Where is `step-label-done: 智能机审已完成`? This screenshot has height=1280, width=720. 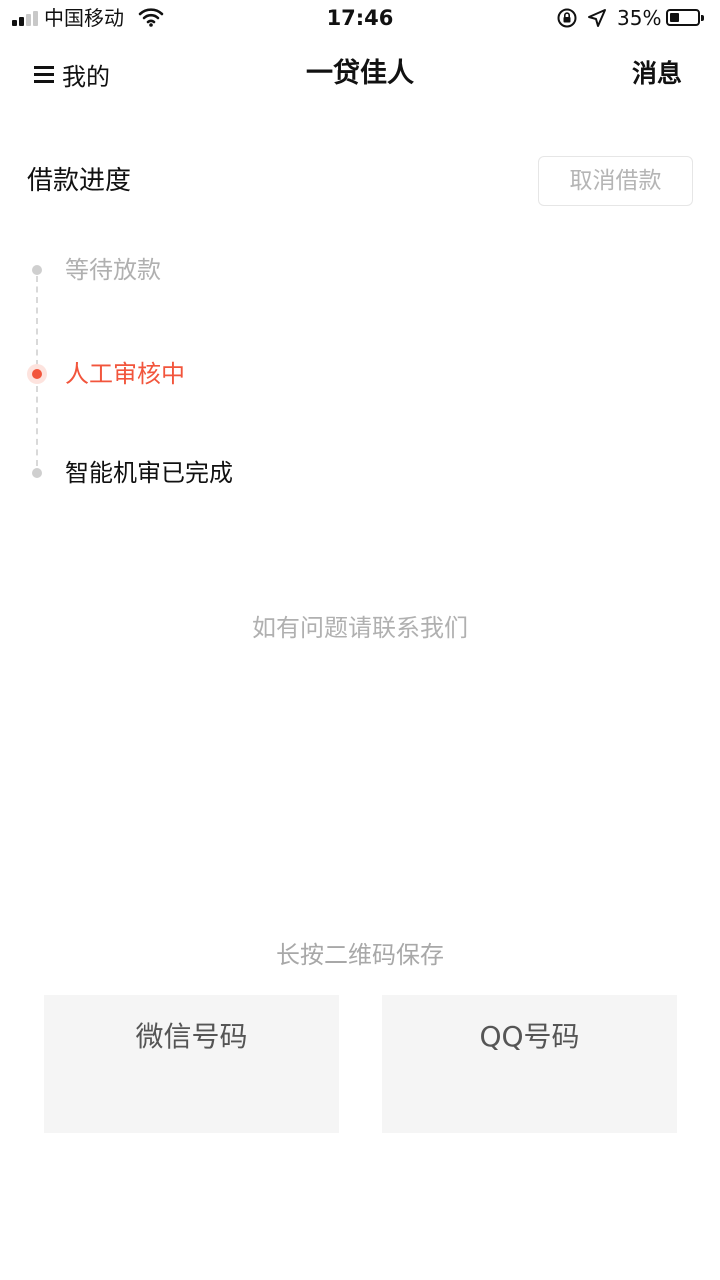
step-label-done: 智能机审已完成 is located at coordinates (149, 473).